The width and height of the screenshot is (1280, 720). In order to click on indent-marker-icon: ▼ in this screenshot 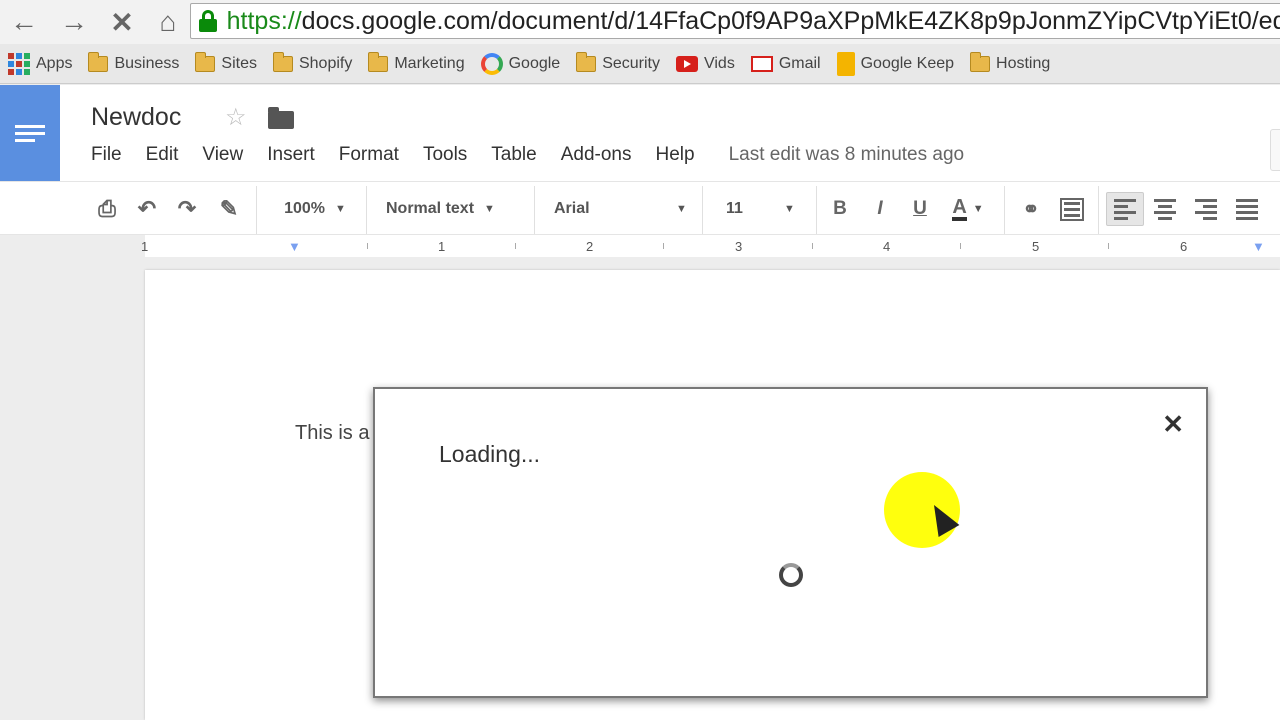, I will do `click(294, 246)`.